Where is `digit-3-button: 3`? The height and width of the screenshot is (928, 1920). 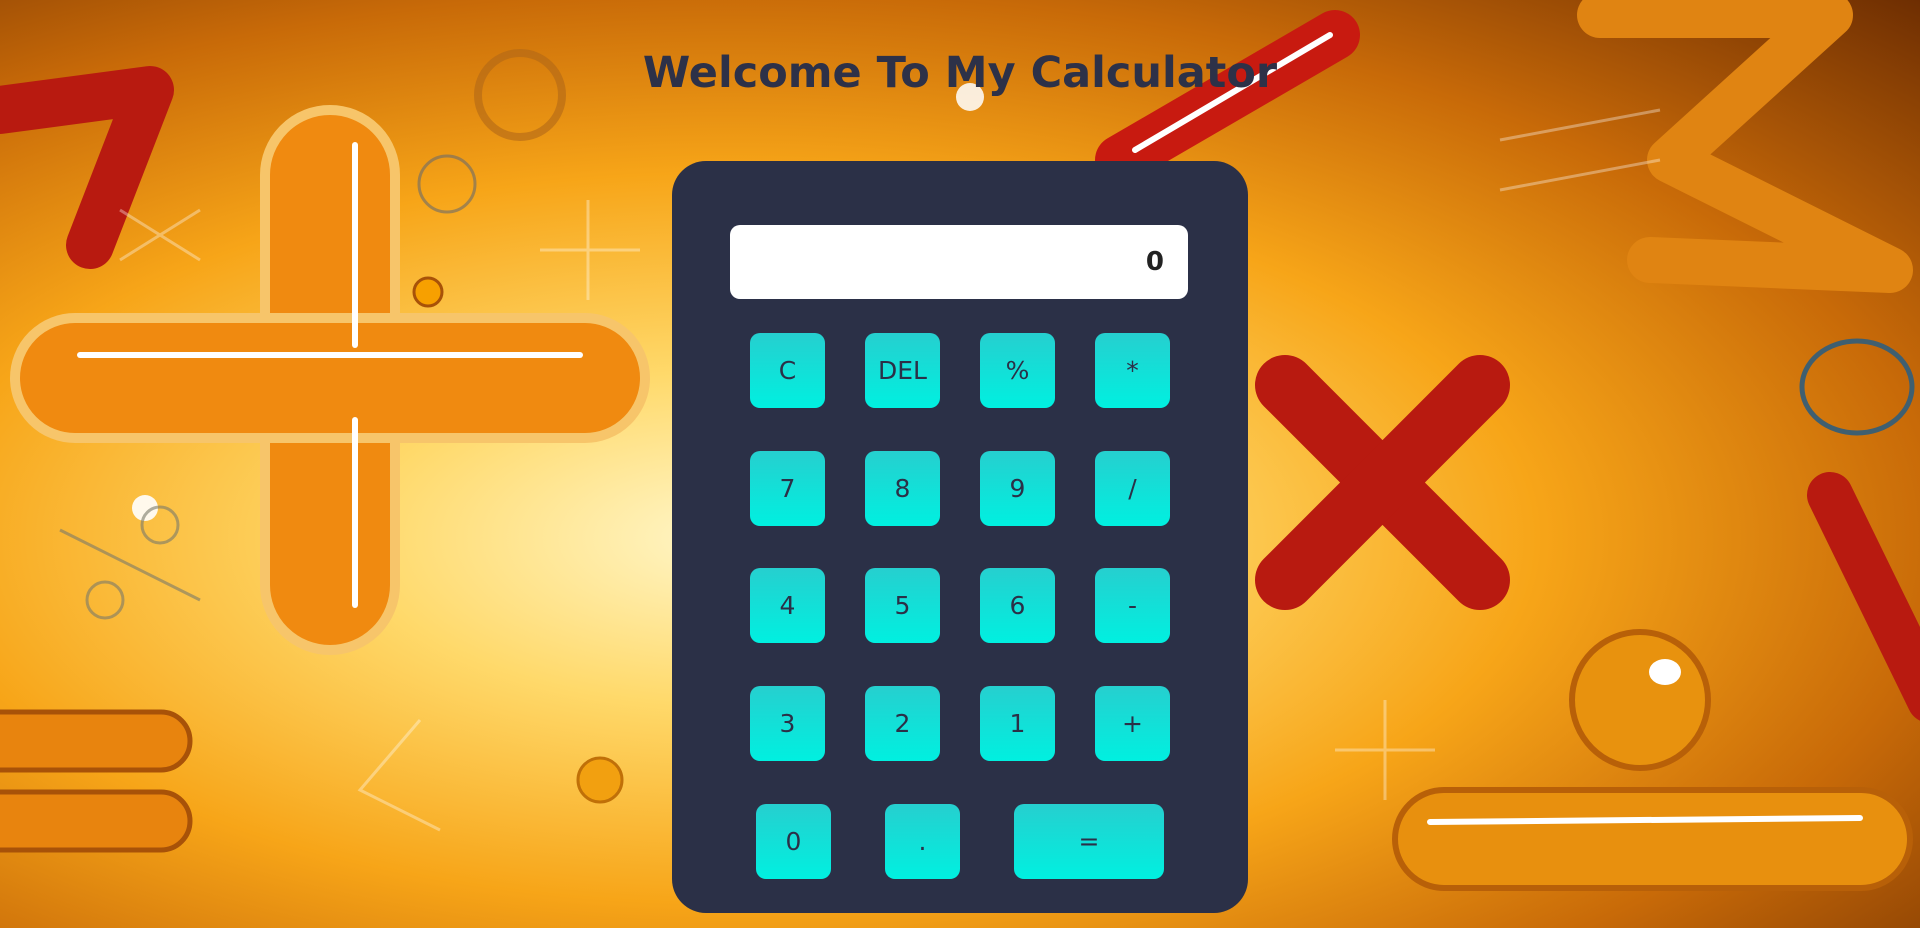
digit-3-button: 3 is located at coordinates (787, 723).